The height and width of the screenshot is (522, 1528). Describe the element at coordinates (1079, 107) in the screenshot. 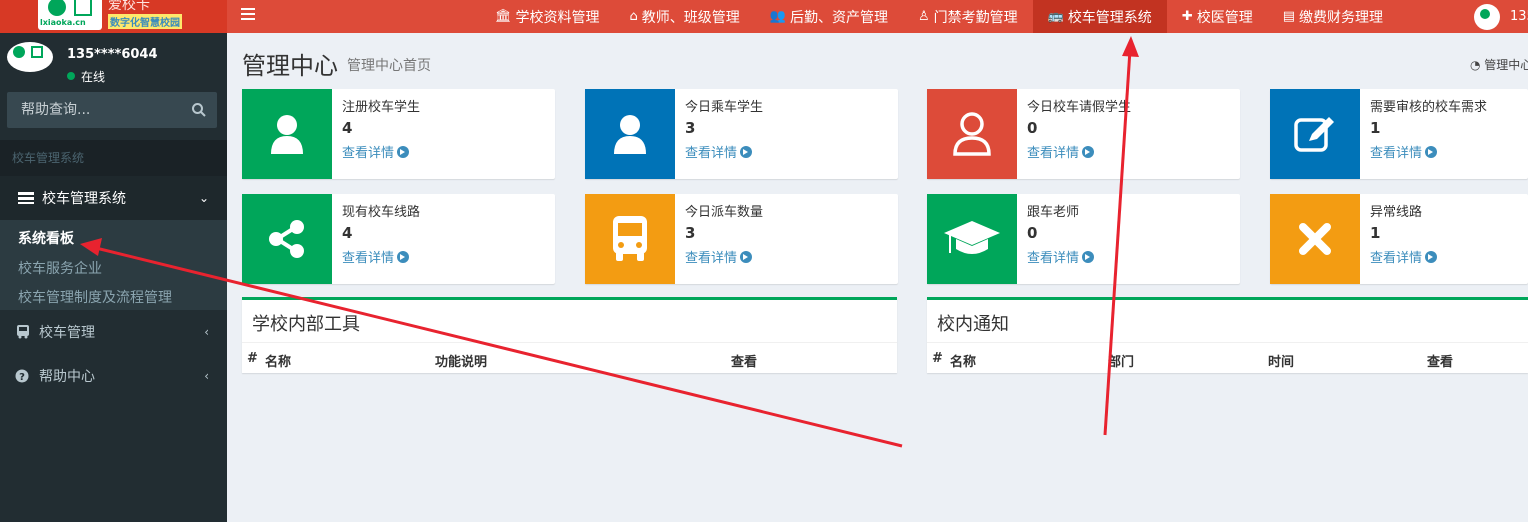

I see `info-label: 今日校车请假学生` at that location.